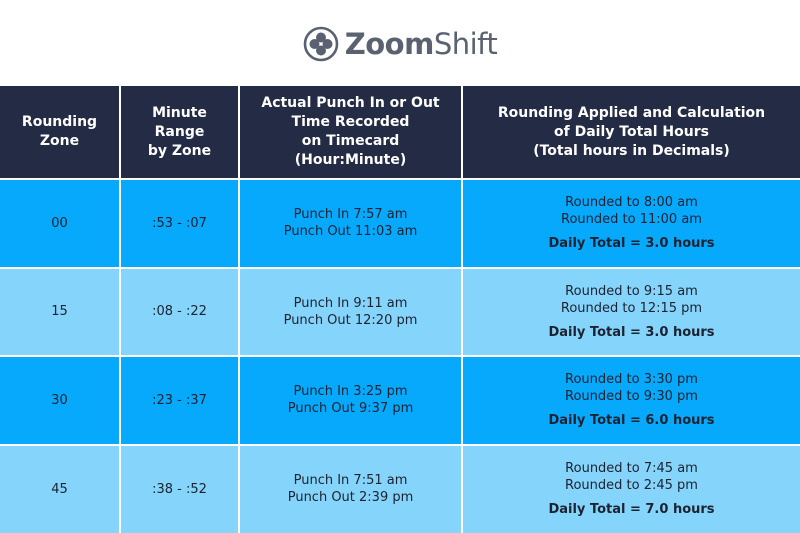 This screenshot has height=533, width=800. Describe the element at coordinates (631, 397) in the screenshot. I see `rounded-out: Rounded to 9:30 pm` at that location.